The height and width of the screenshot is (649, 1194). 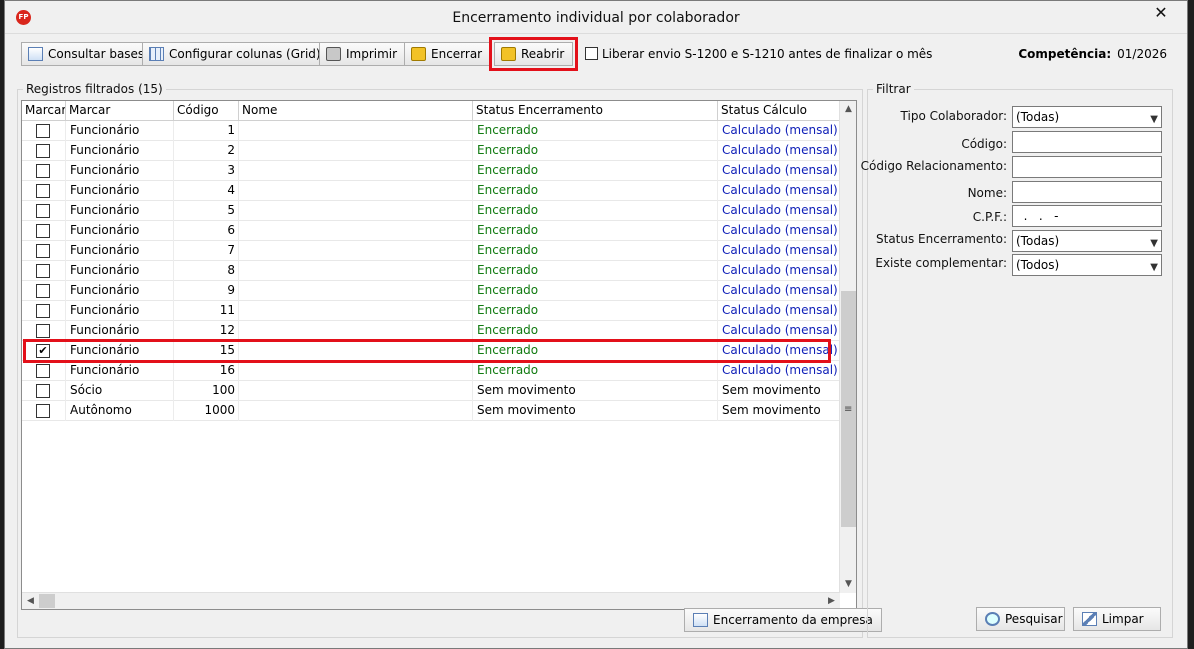 I want to click on scroll-down-icon: ▼, so click(x=848, y=584).